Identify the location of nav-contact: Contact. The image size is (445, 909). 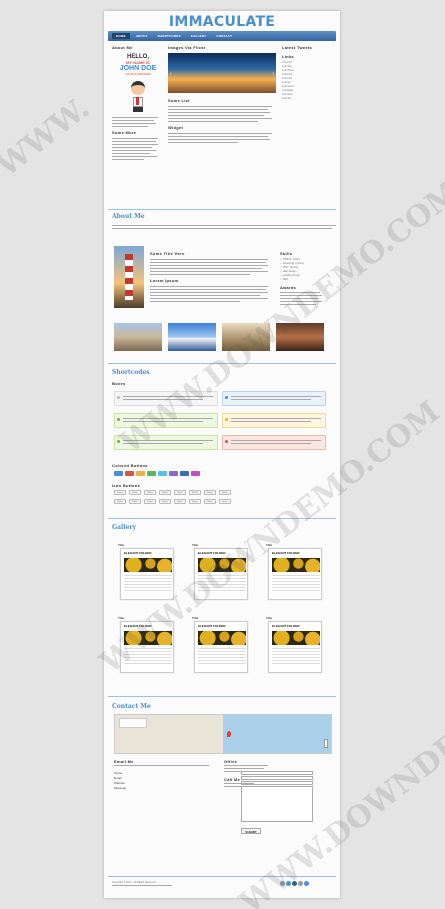
(224, 36).